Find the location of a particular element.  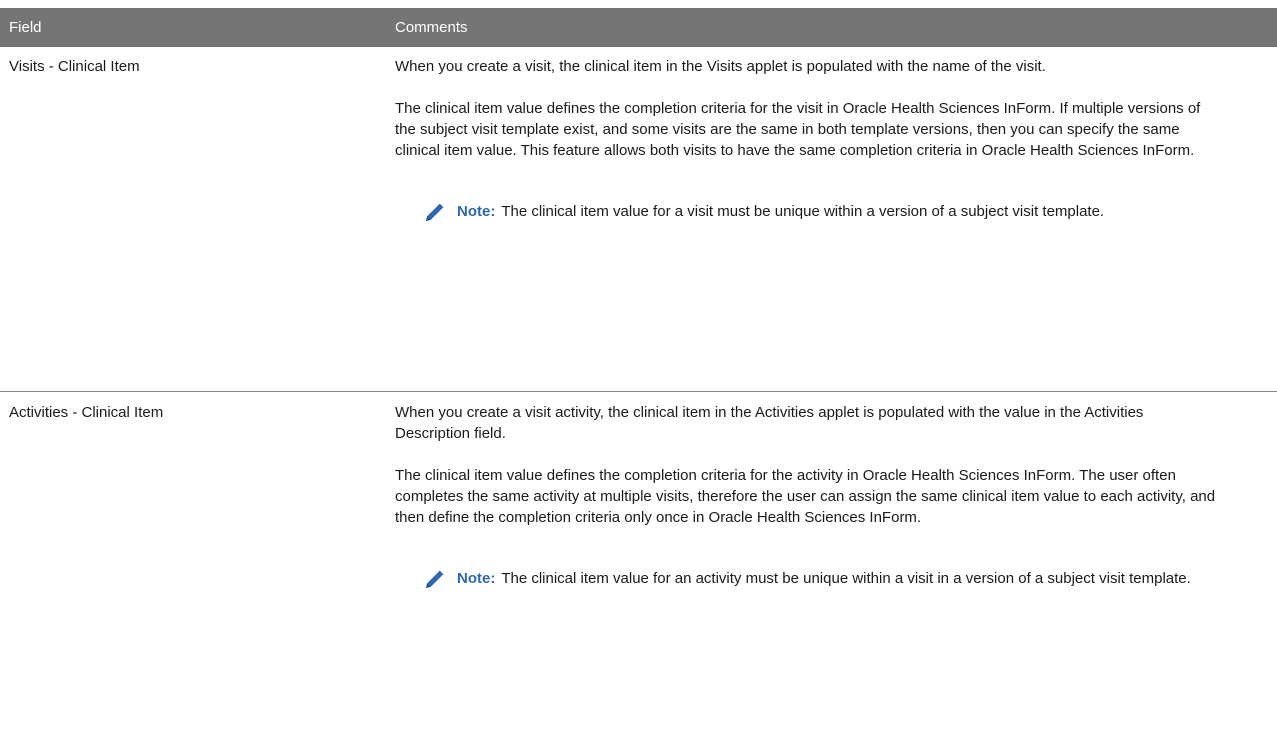

table-header-row: Field Comments is located at coordinates (638, 27).